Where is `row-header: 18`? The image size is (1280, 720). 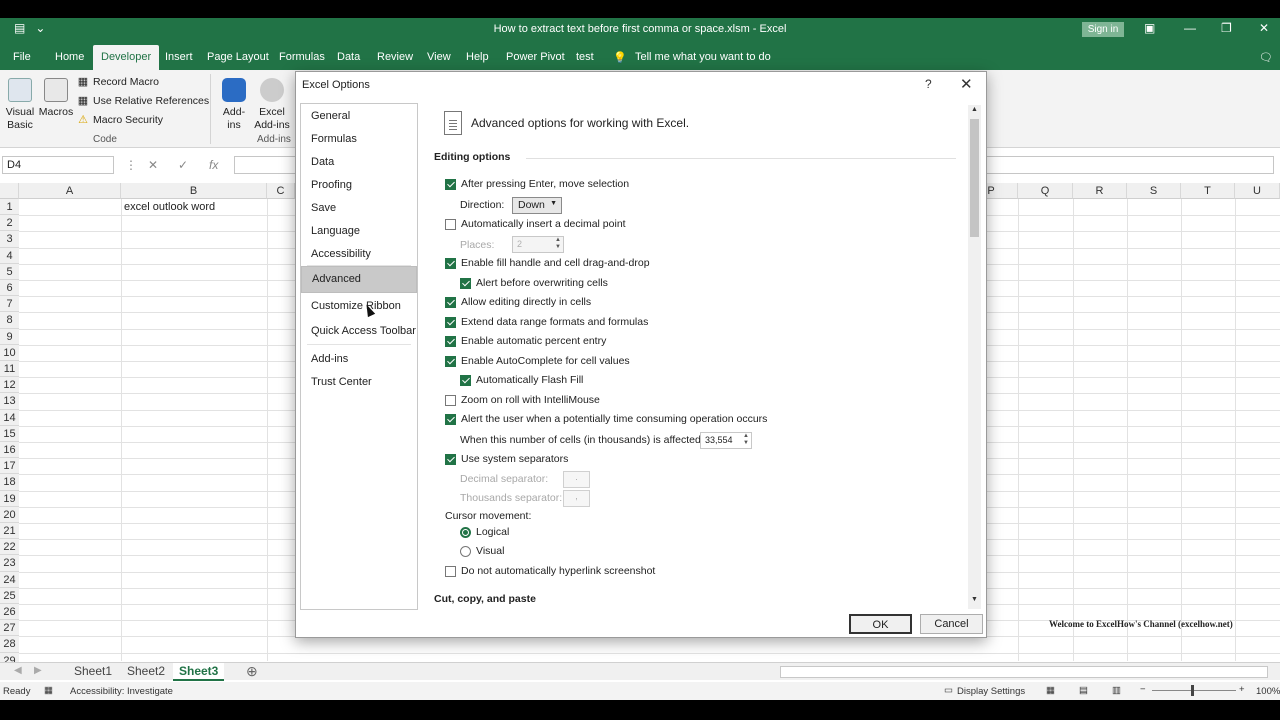
row-header: 18 is located at coordinates (9, 482).